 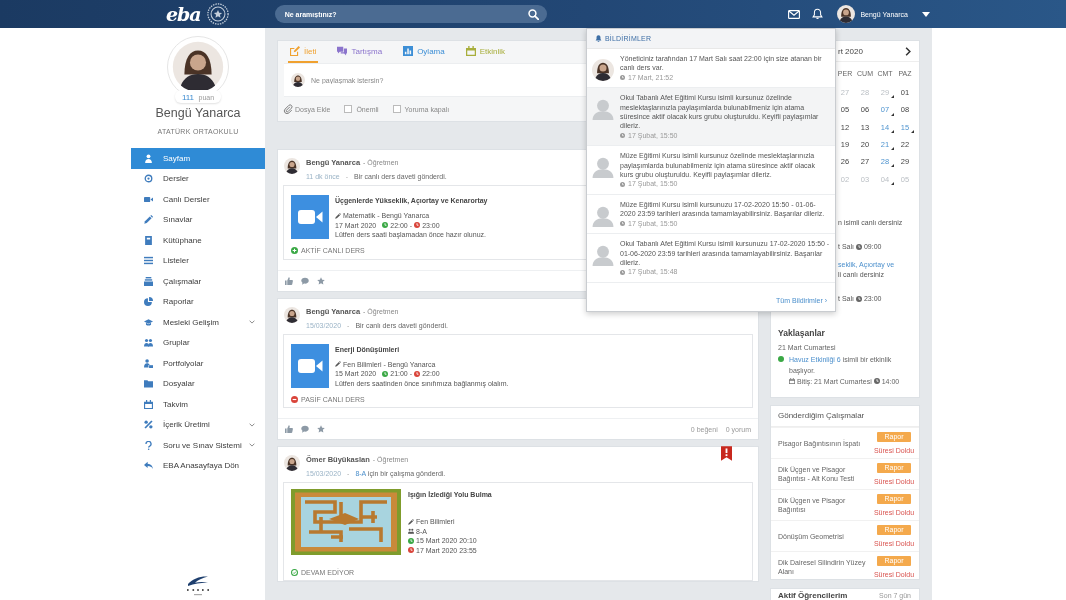 What do you see at coordinates (198, 445) in the screenshot?
I see `menu-item: Soru ve Sınav Sistemi` at bounding box center [198, 445].